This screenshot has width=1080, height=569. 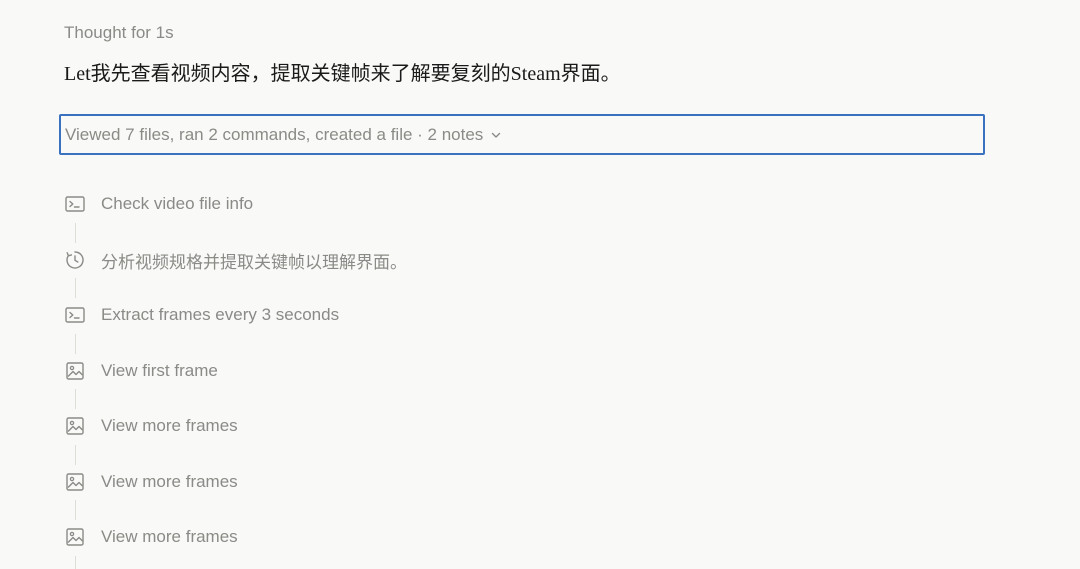 I want to click on step-label: Extract frames every 3 seconds, so click(x=220, y=314).